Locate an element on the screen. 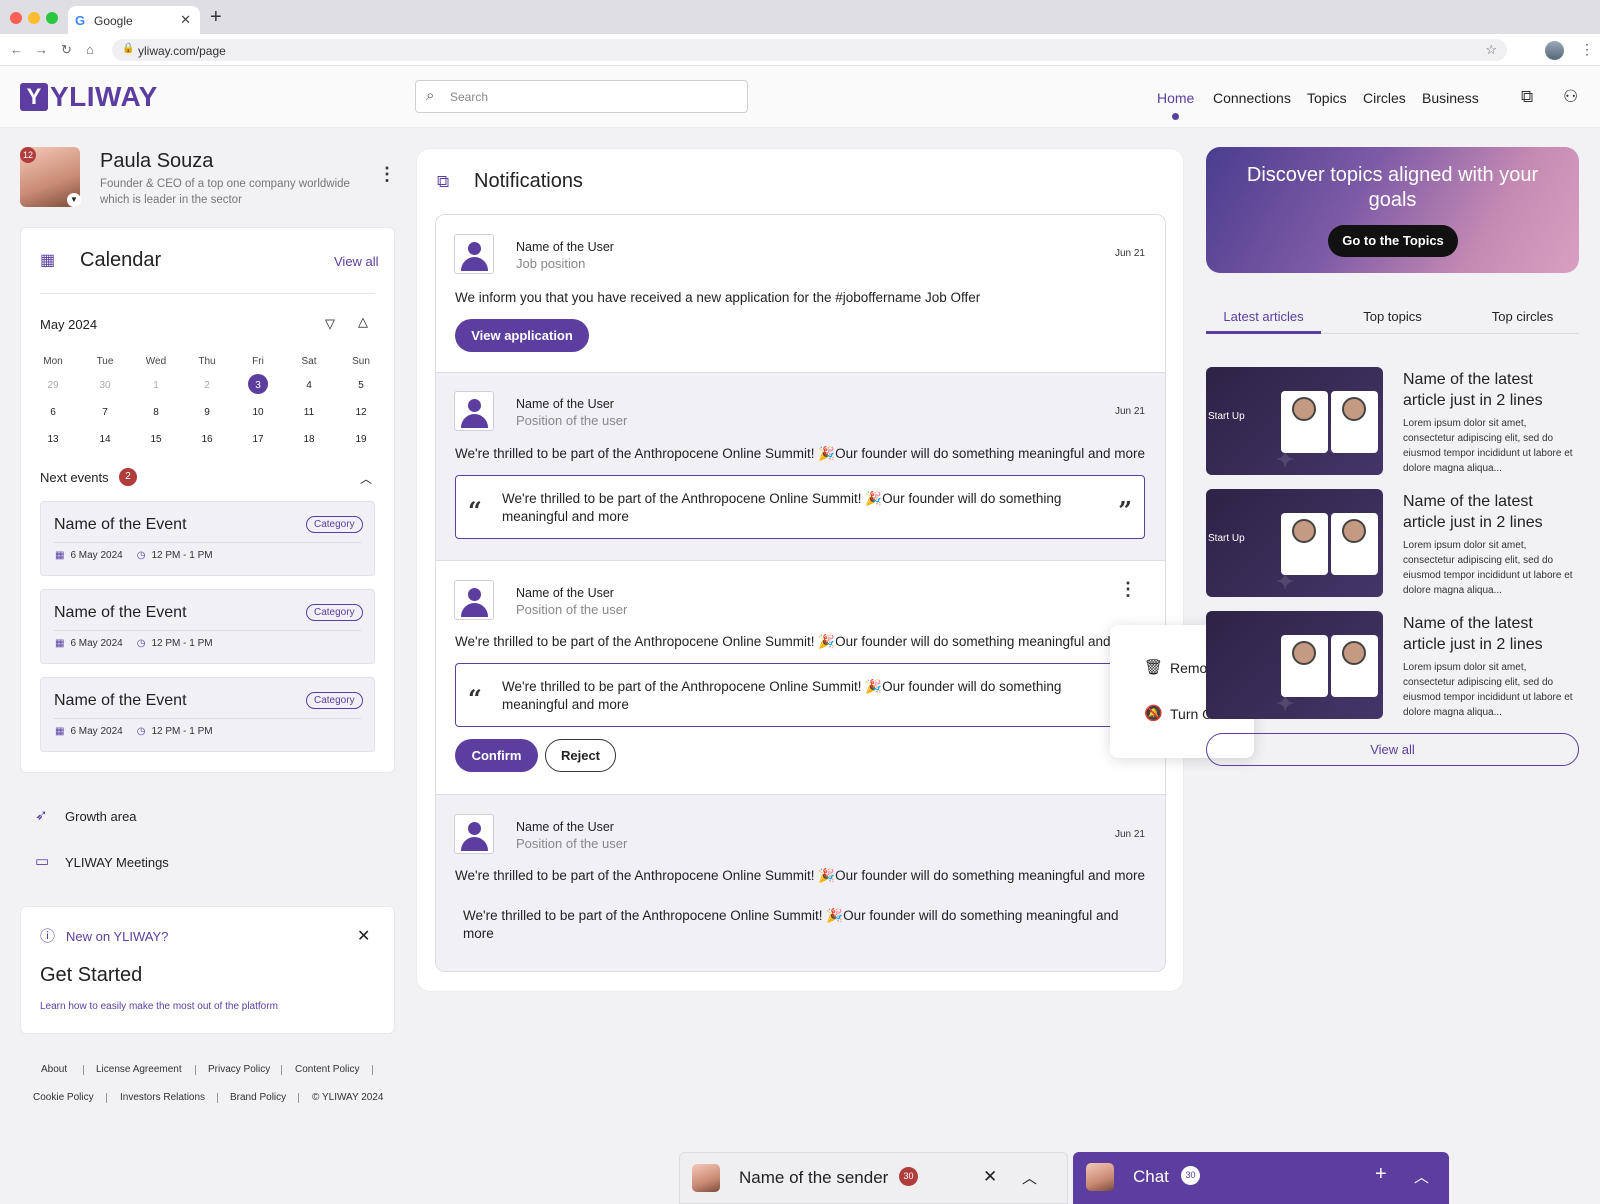 The image size is (1600, 1204). nav-circles: Circles is located at coordinates (1384, 98).